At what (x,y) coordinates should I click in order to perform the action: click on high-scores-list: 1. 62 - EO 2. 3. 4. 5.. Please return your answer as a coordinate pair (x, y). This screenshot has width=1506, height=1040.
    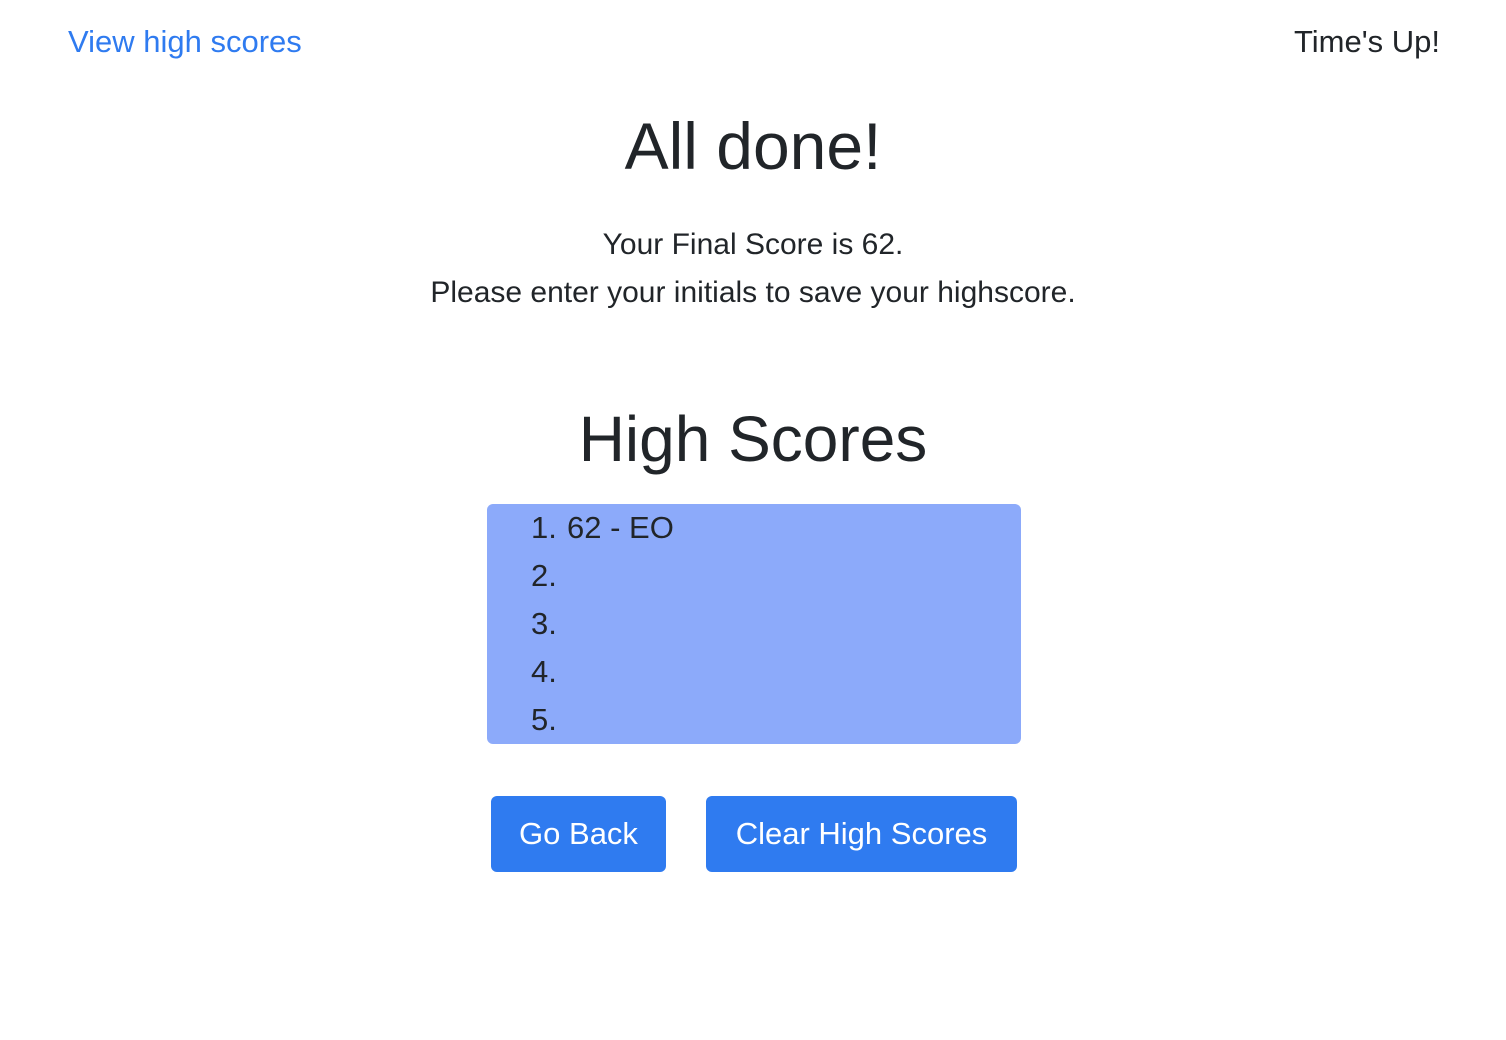
    Looking at the image, I should click on (754, 624).